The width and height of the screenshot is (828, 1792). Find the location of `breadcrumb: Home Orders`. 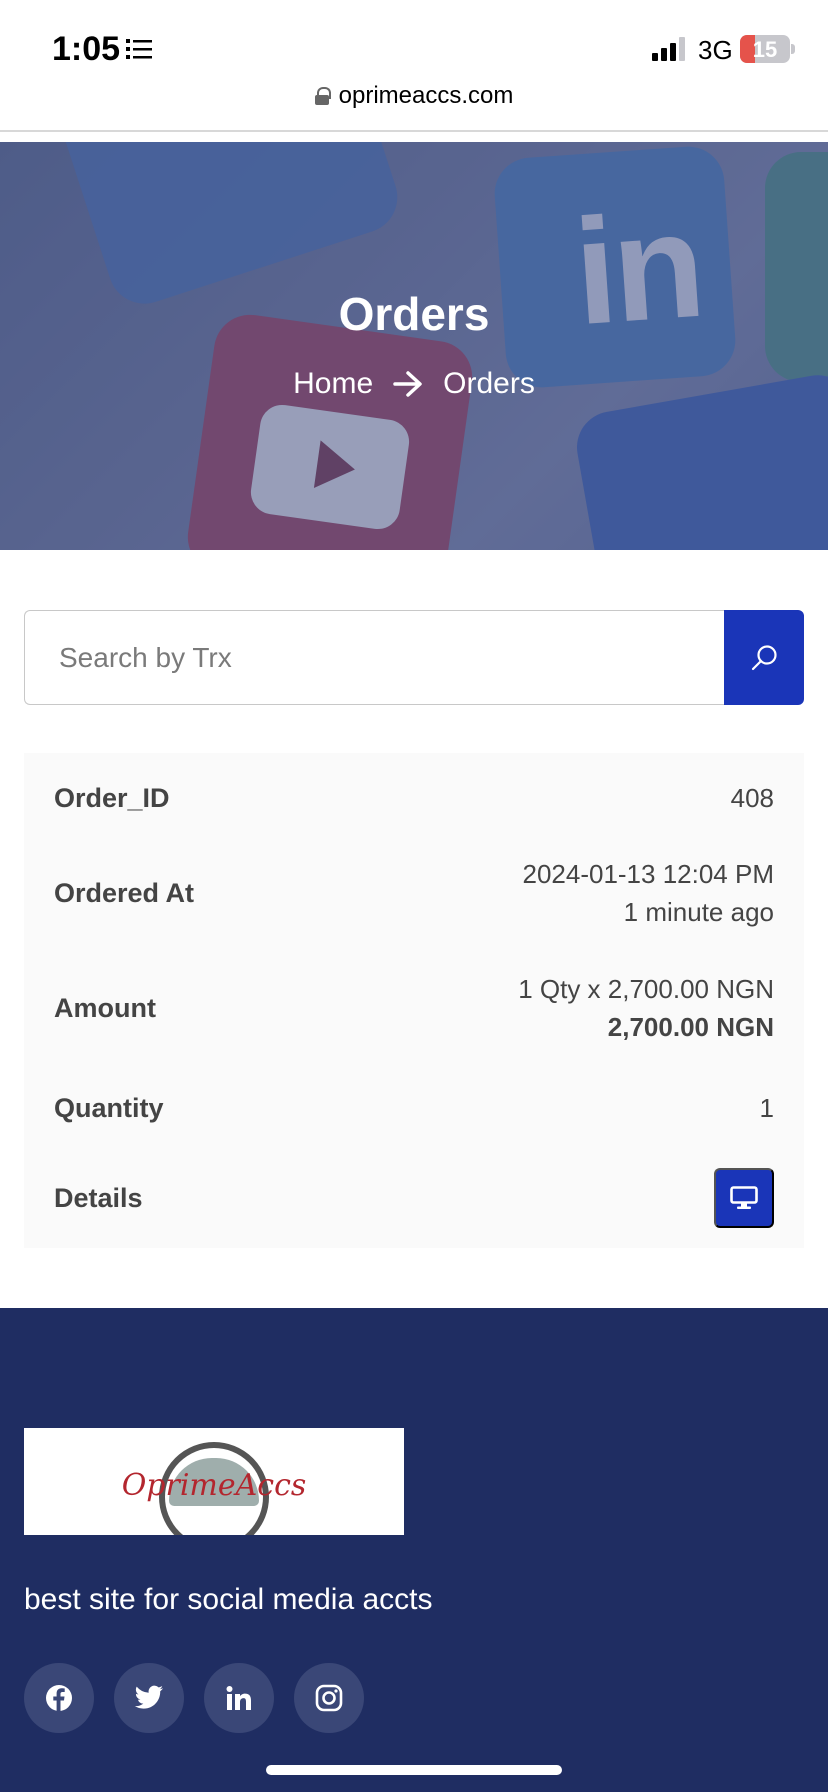

breadcrumb: Home Orders is located at coordinates (414, 384).